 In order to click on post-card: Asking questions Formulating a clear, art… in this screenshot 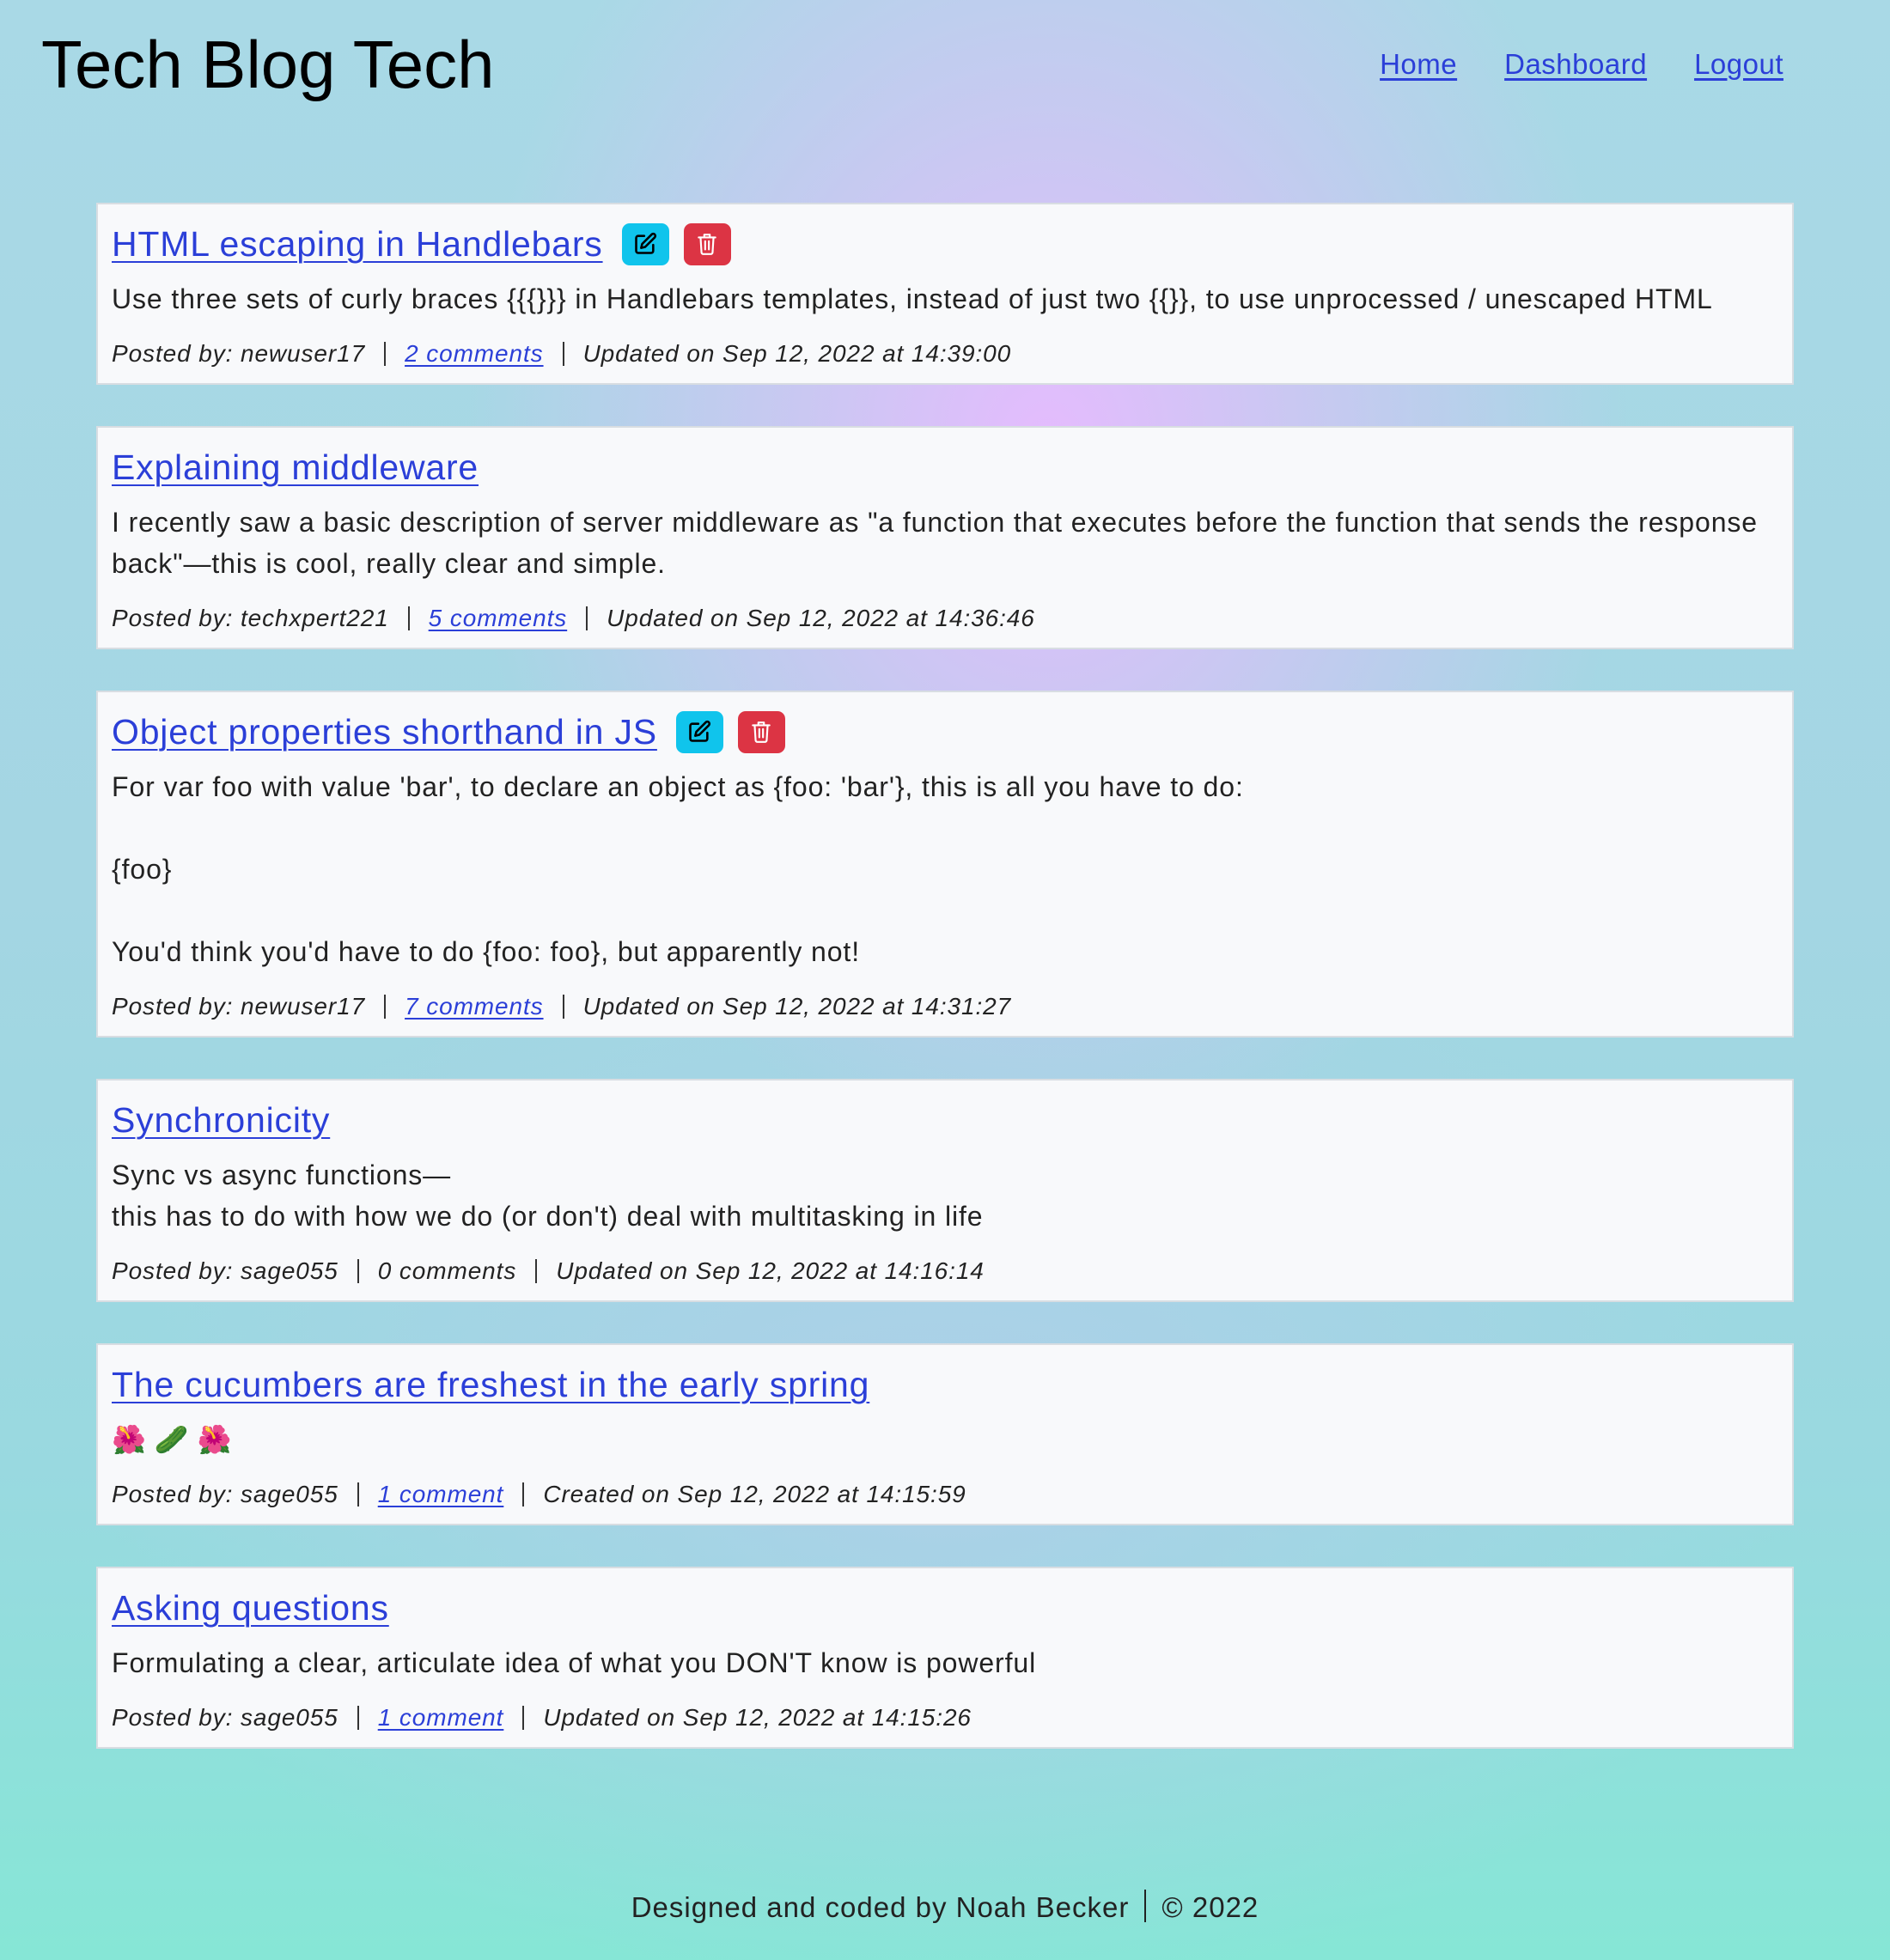, I will do `click(945, 1658)`.